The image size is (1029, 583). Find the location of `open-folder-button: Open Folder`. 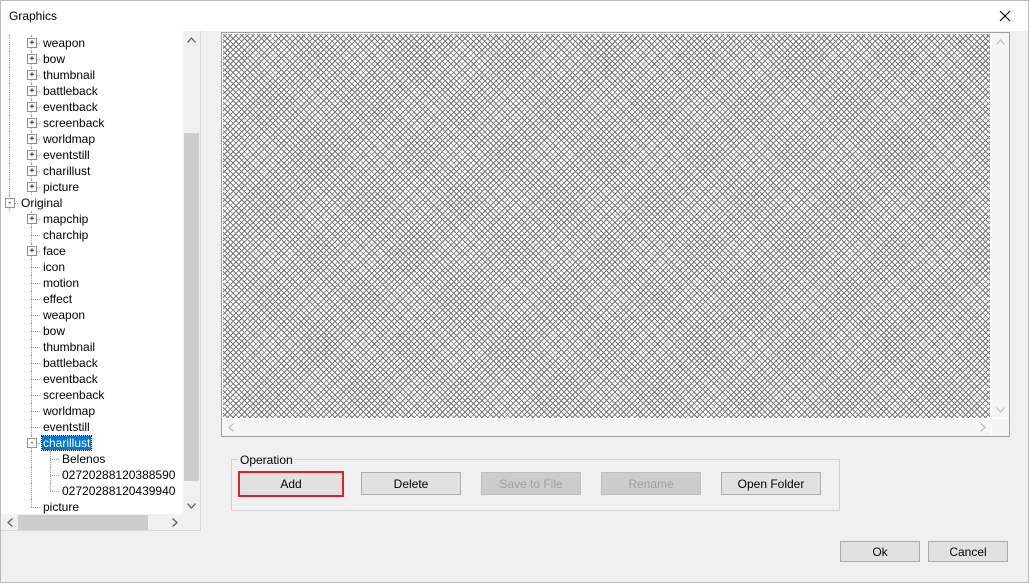

open-folder-button: Open Folder is located at coordinates (771, 483).